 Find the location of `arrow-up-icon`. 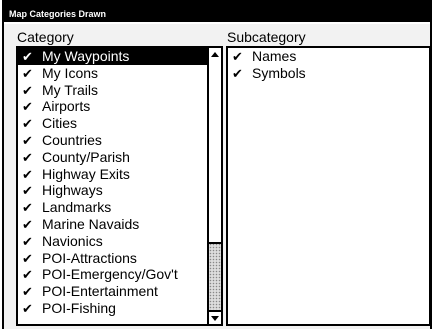

arrow-up-icon is located at coordinates (215, 54).